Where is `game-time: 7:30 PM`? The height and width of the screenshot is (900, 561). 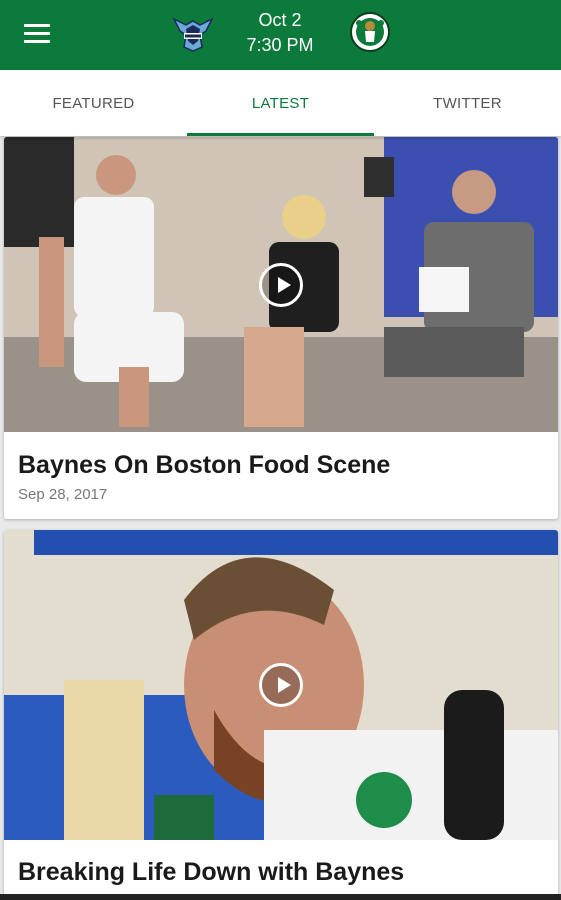
game-time: 7:30 PM is located at coordinates (280, 45).